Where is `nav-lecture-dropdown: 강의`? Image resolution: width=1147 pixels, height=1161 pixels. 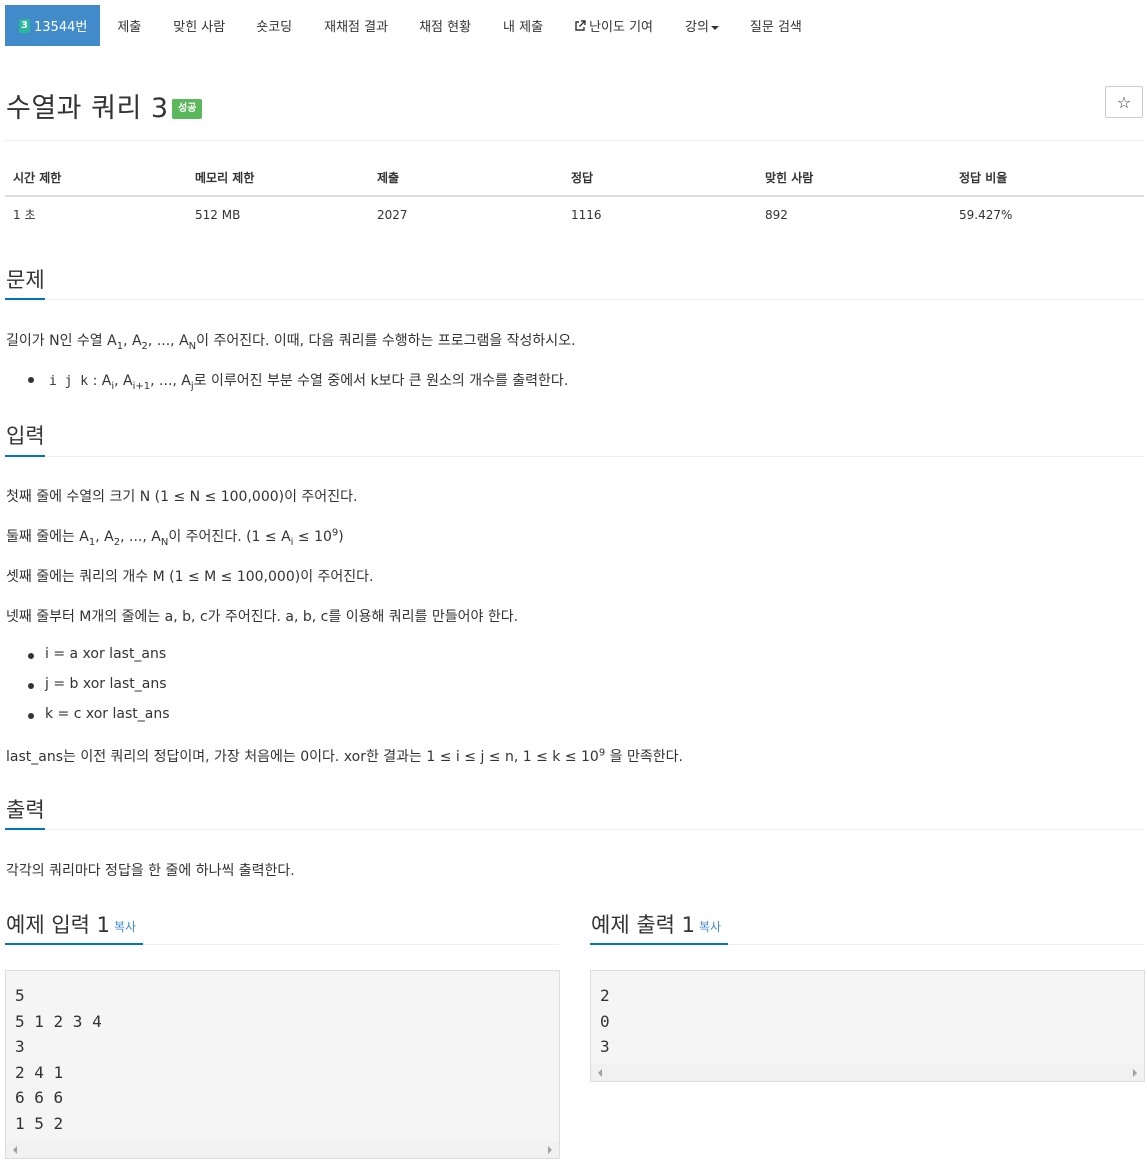
nav-lecture-dropdown: 강의 is located at coordinates (702, 25).